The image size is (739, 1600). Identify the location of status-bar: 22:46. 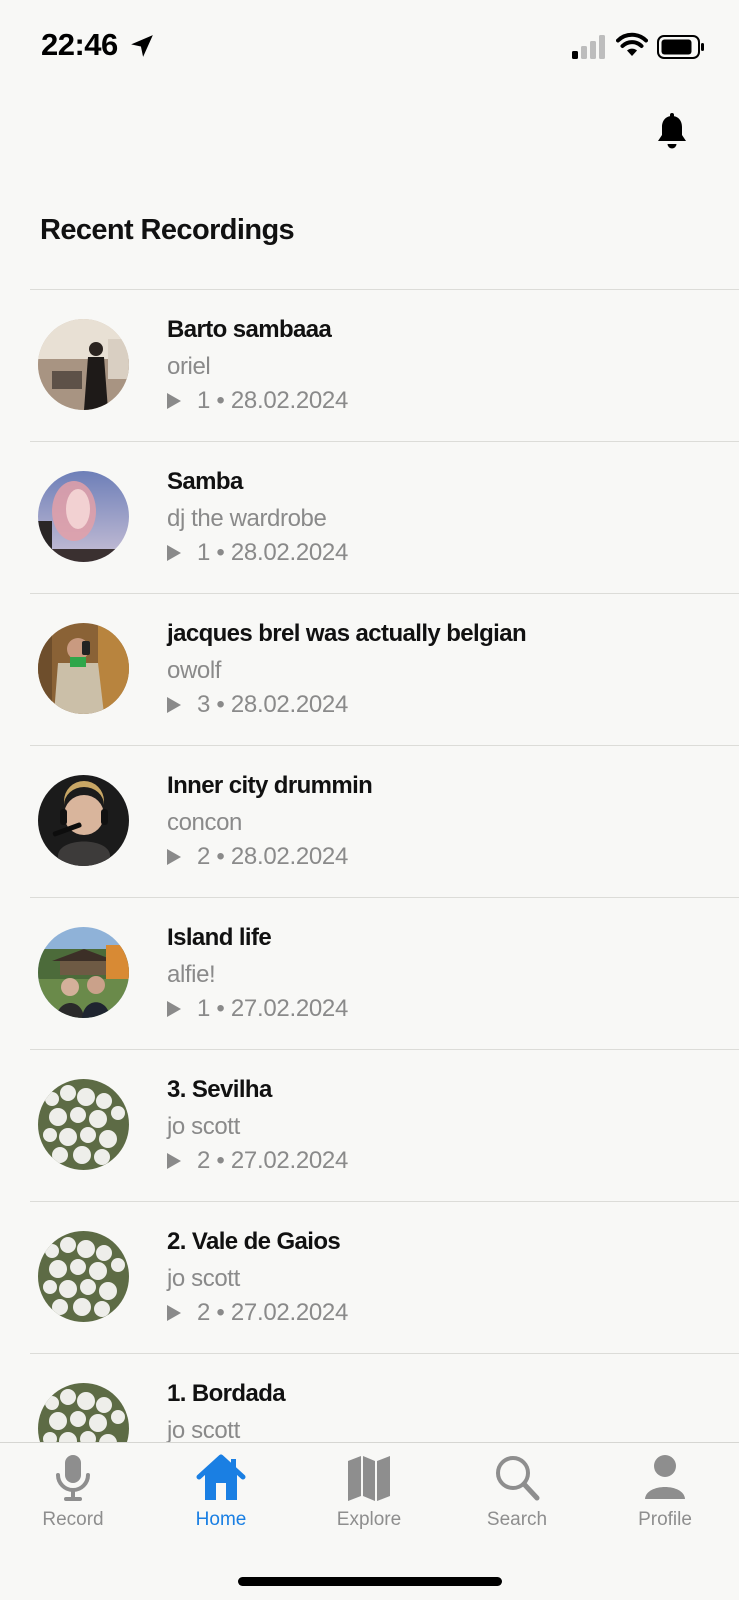
(369, 47).